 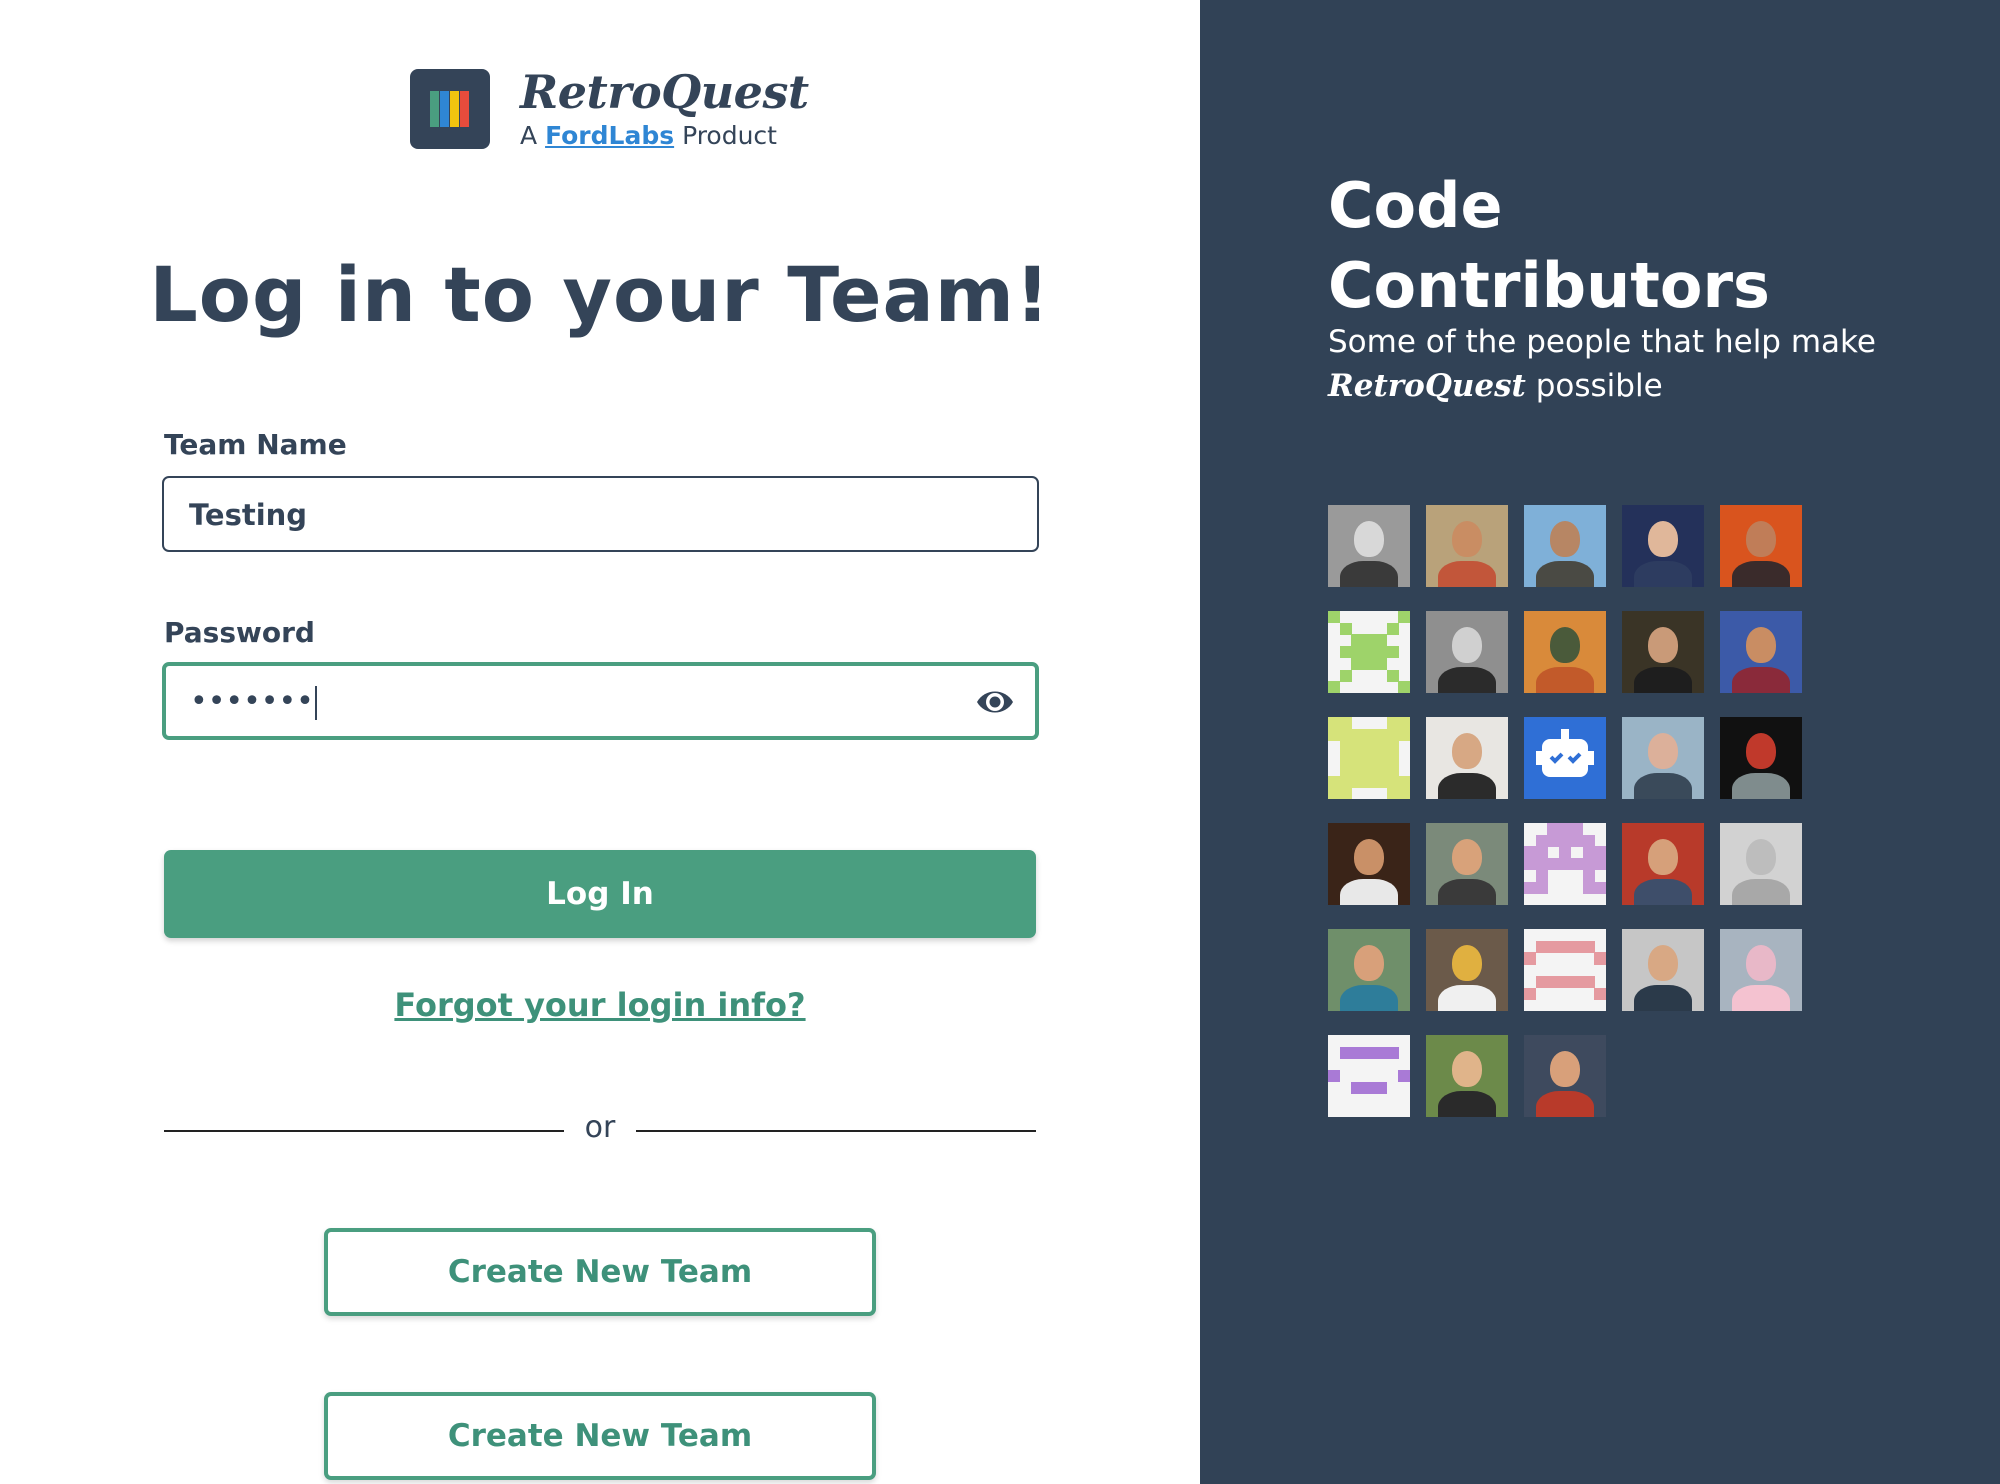 What do you see at coordinates (664, 92) in the screenshot?
I see `brand-name: RetroQuest` at bounding box center [664, 92].